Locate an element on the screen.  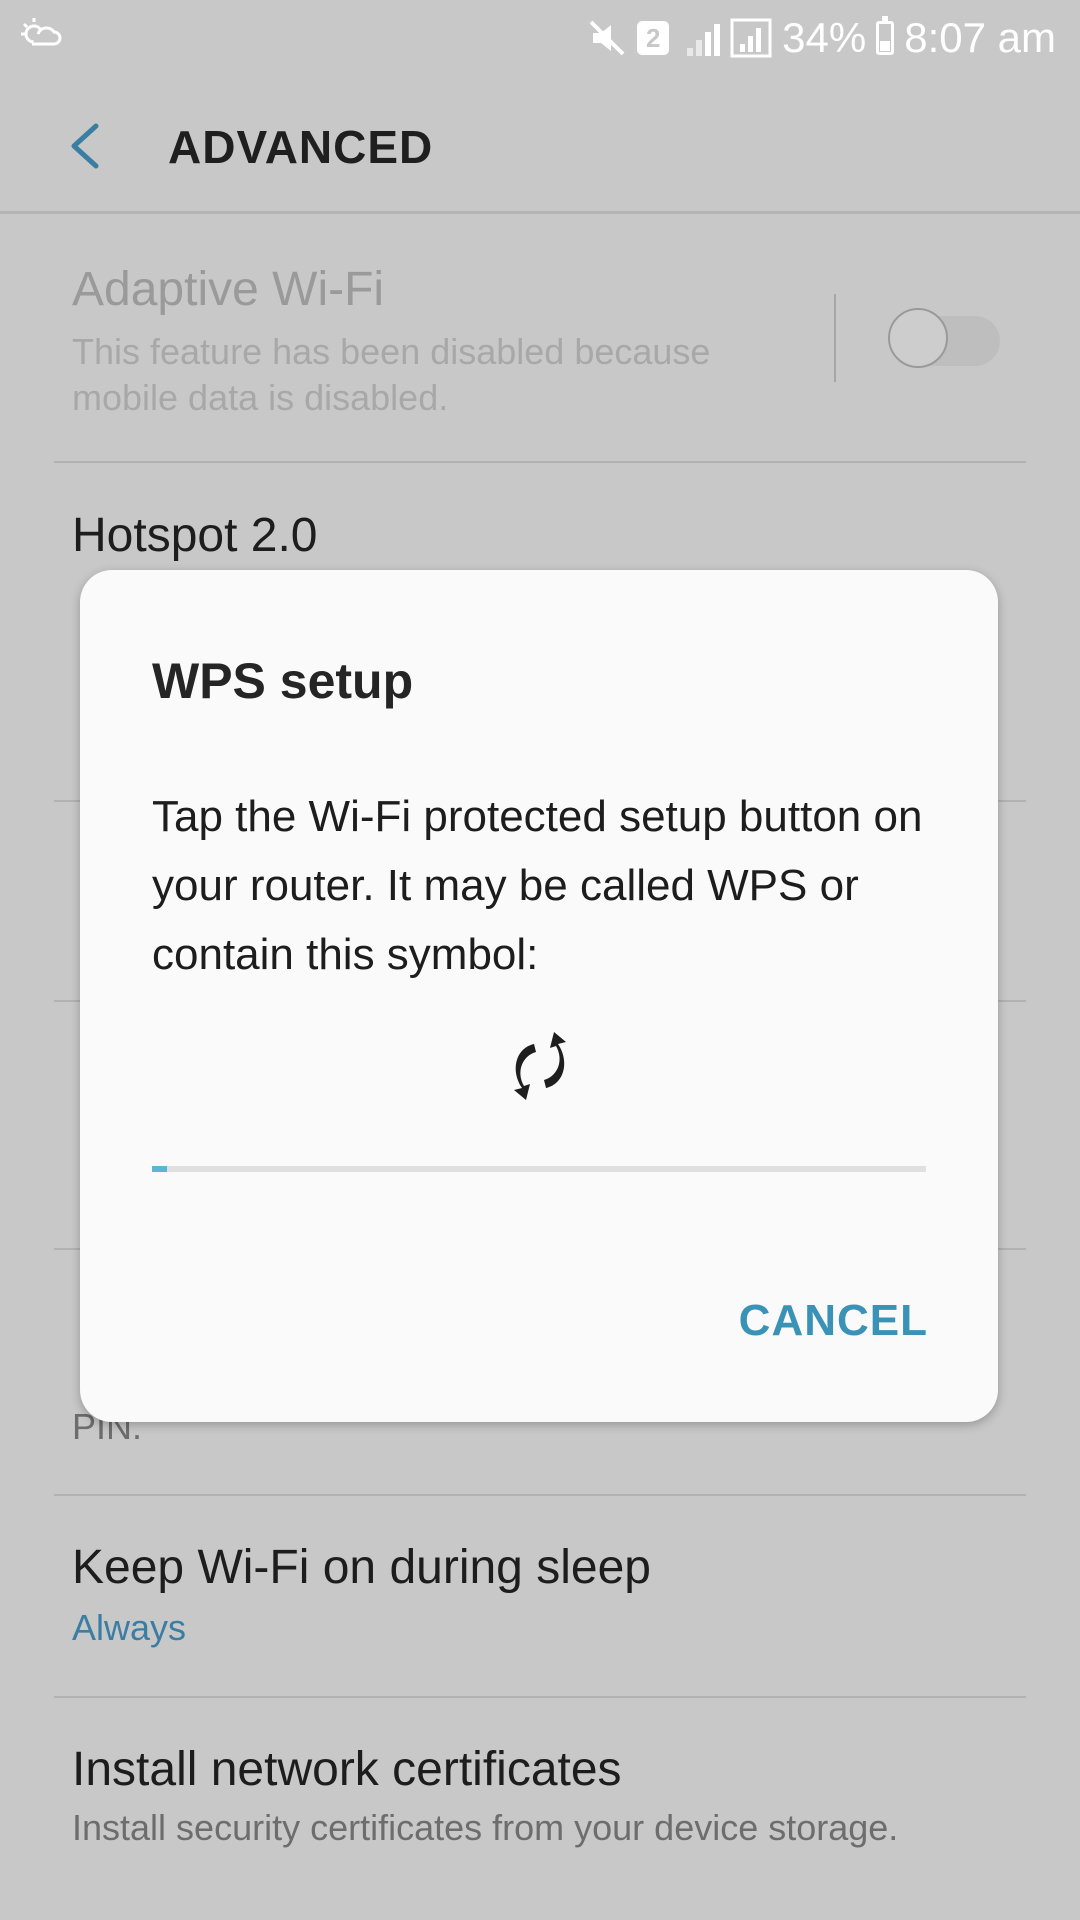
weather-icon is located at coordinates (41, 32).